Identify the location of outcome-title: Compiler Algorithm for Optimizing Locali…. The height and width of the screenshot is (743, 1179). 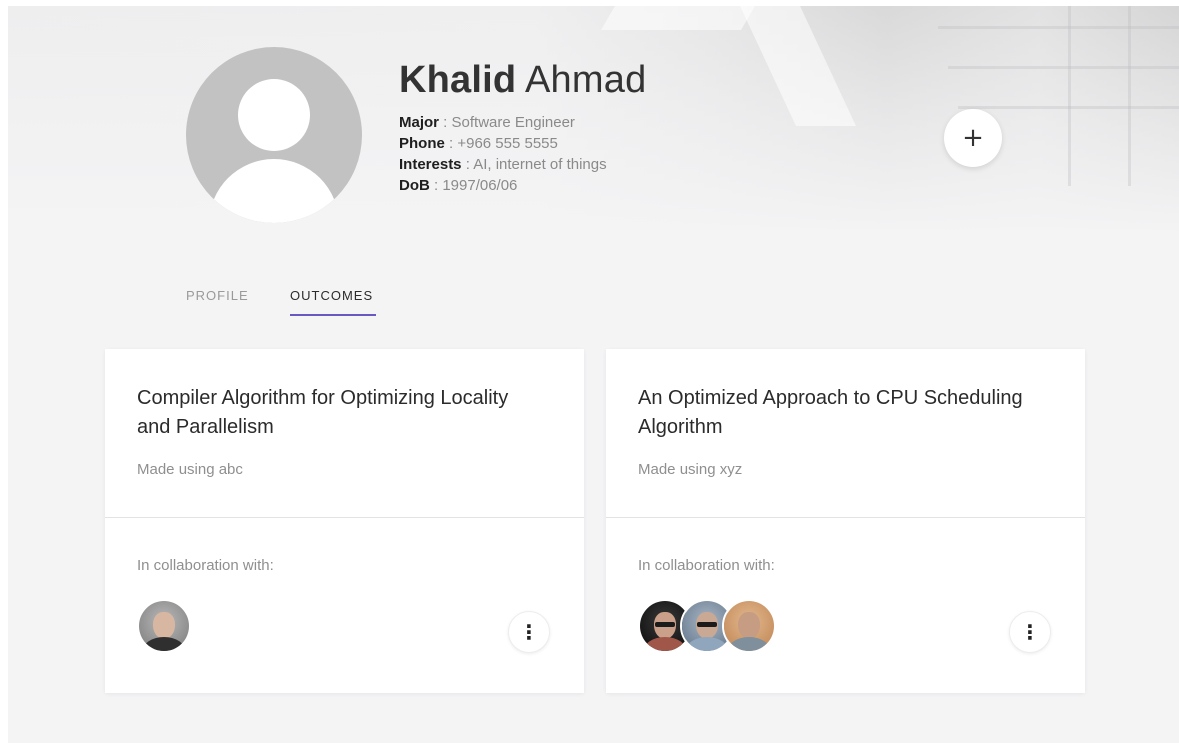
(323, 412).